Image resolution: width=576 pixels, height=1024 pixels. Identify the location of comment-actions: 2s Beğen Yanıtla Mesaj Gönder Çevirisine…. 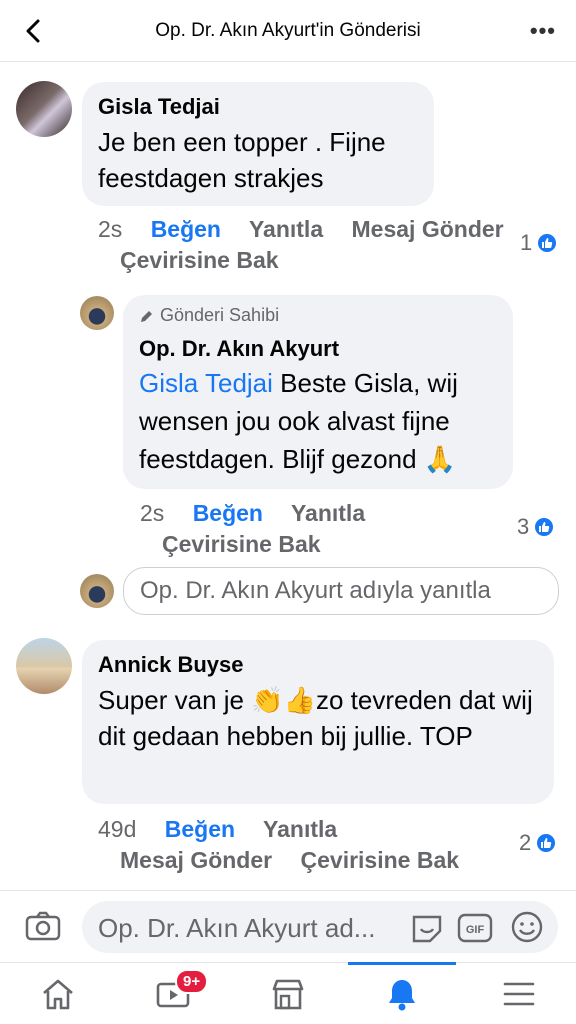
(308, 245).